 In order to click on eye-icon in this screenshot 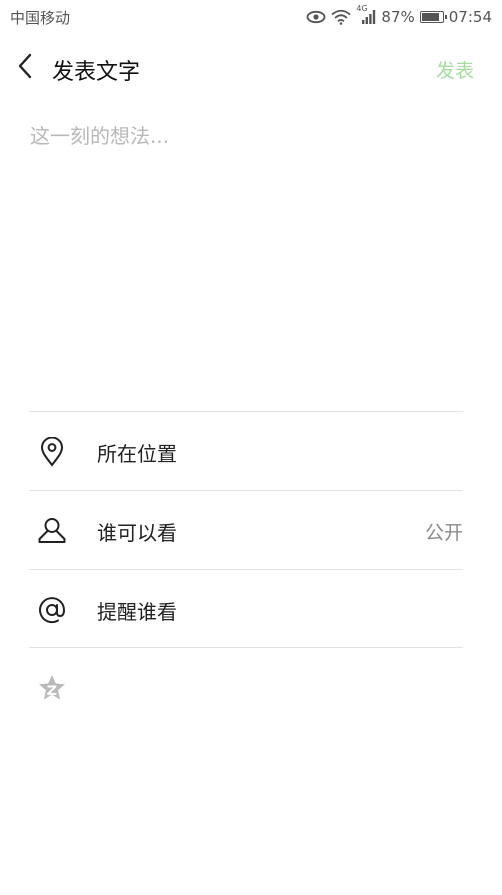, I will do `click(316, 17)`.